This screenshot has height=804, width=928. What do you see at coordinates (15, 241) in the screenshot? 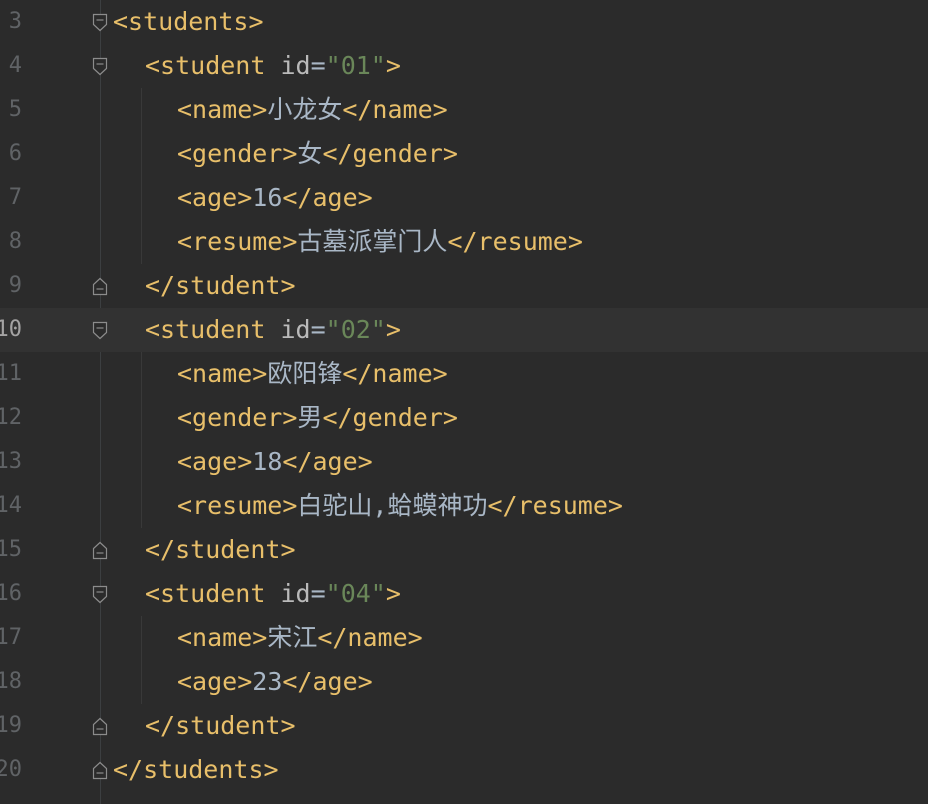
I see `line-number: 8` at bounding box center [15, 241].